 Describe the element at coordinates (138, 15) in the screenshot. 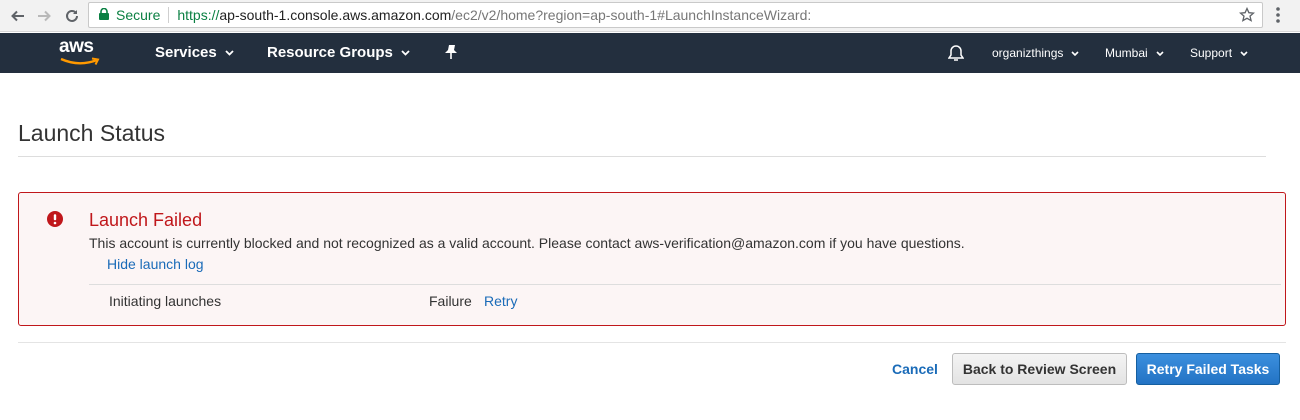

I see `secure-label: Secure` at that location.